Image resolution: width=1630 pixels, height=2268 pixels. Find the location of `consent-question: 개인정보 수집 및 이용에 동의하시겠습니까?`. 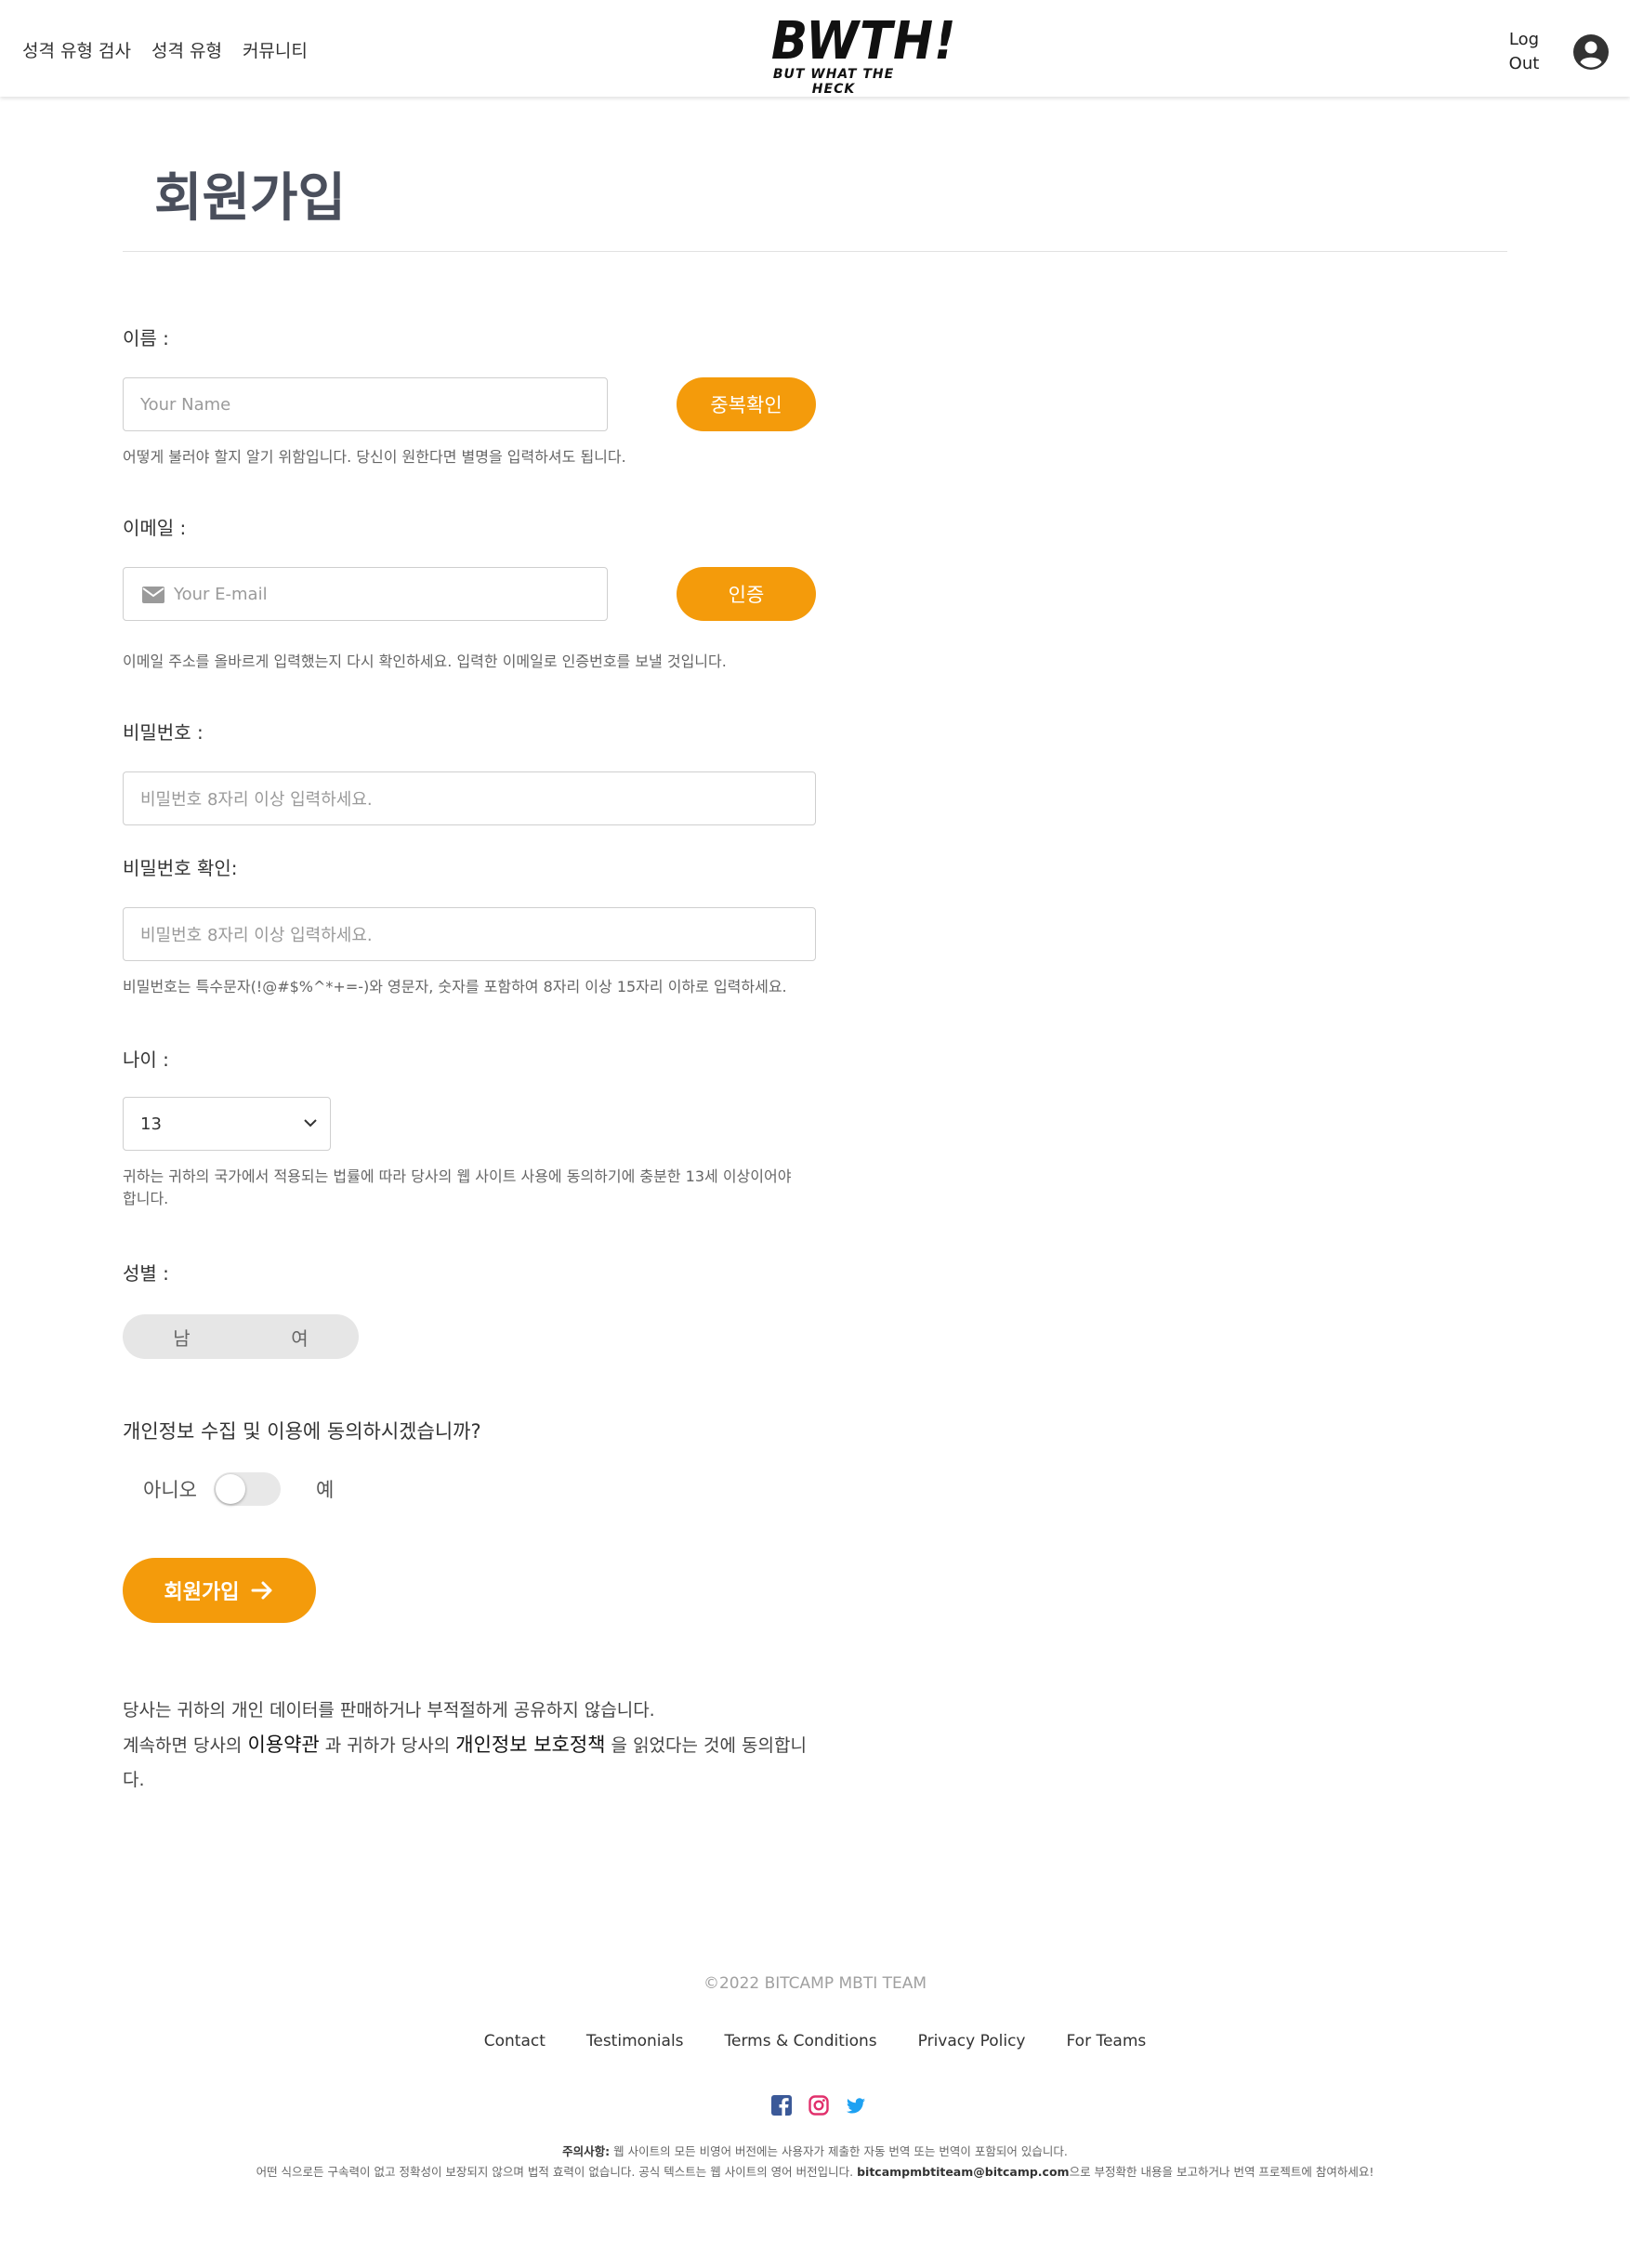

consent-question: 개인정보 수집 및 이용에 동의하시겠습니까? is located at coordinates (302, 1432).